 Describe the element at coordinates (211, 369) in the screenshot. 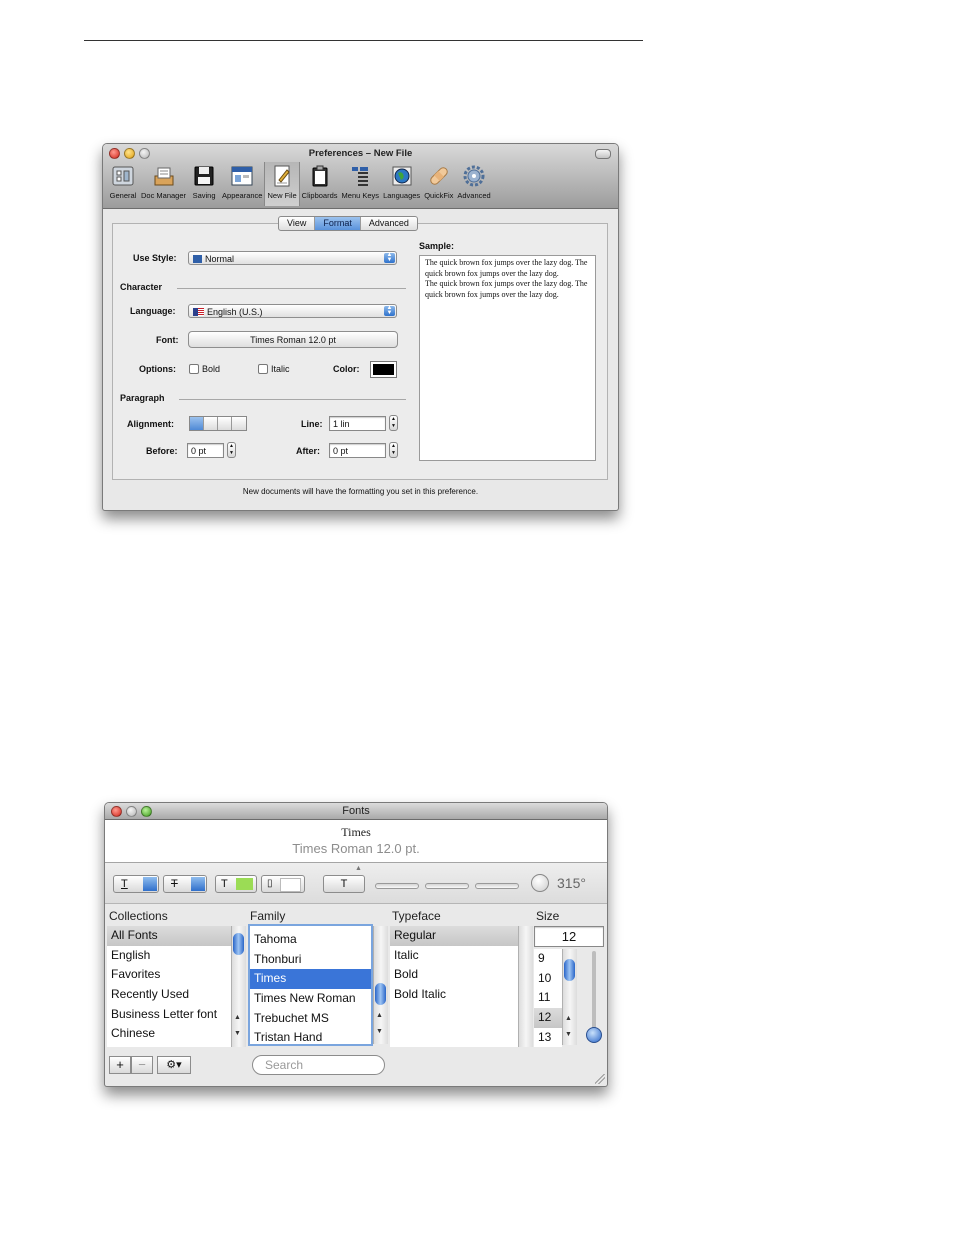

I see `bold-label: Bold` at that location.